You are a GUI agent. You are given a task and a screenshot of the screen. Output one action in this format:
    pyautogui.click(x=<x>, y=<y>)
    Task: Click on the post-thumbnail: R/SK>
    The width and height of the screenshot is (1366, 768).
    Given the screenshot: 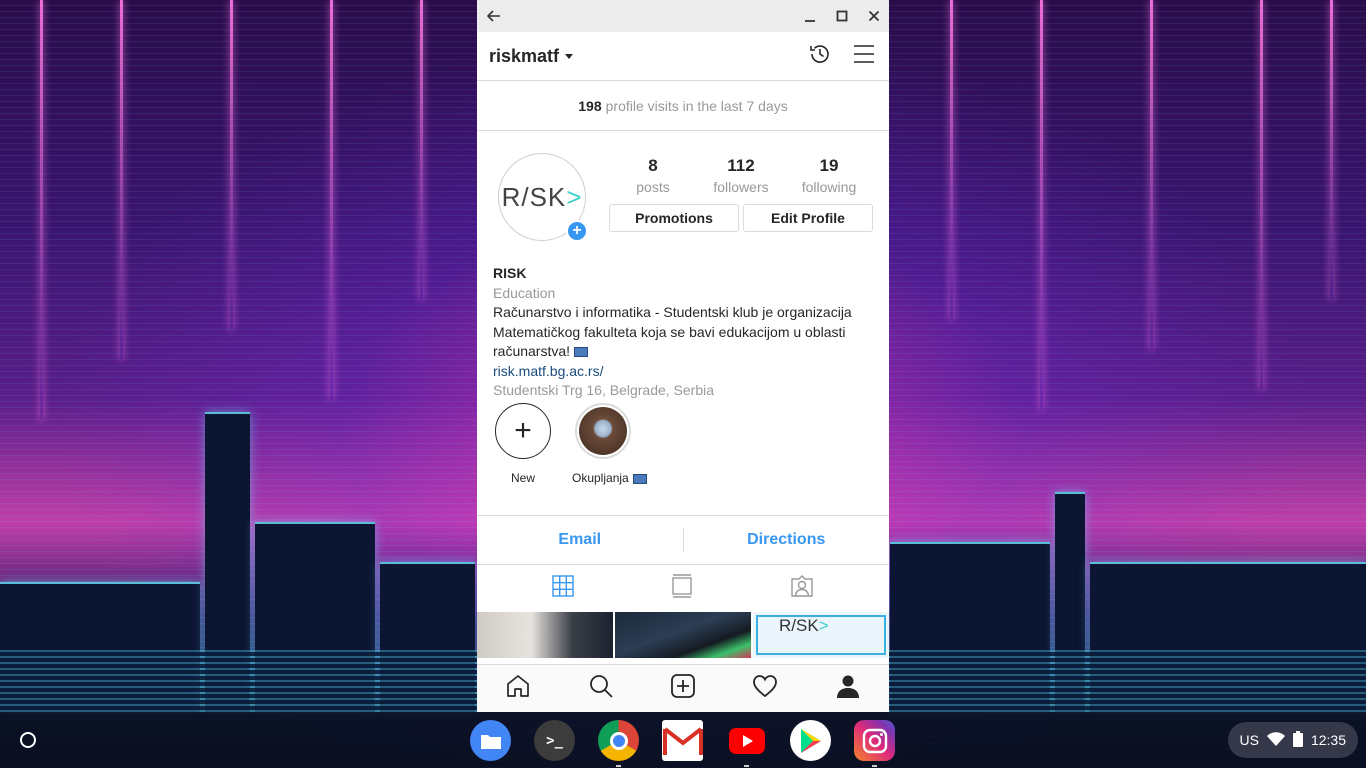 What is the action you would take?
    pyautogui.click(x=821, y=635)
    